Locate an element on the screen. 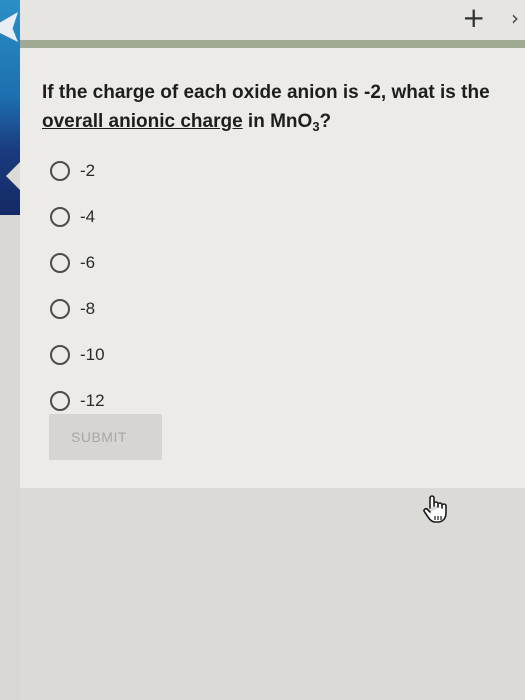 The width and height of the screenshot is (525, 700). answer-options: -2 -4 -6 -8 -10 -12 is located at coordinates (77, 286).